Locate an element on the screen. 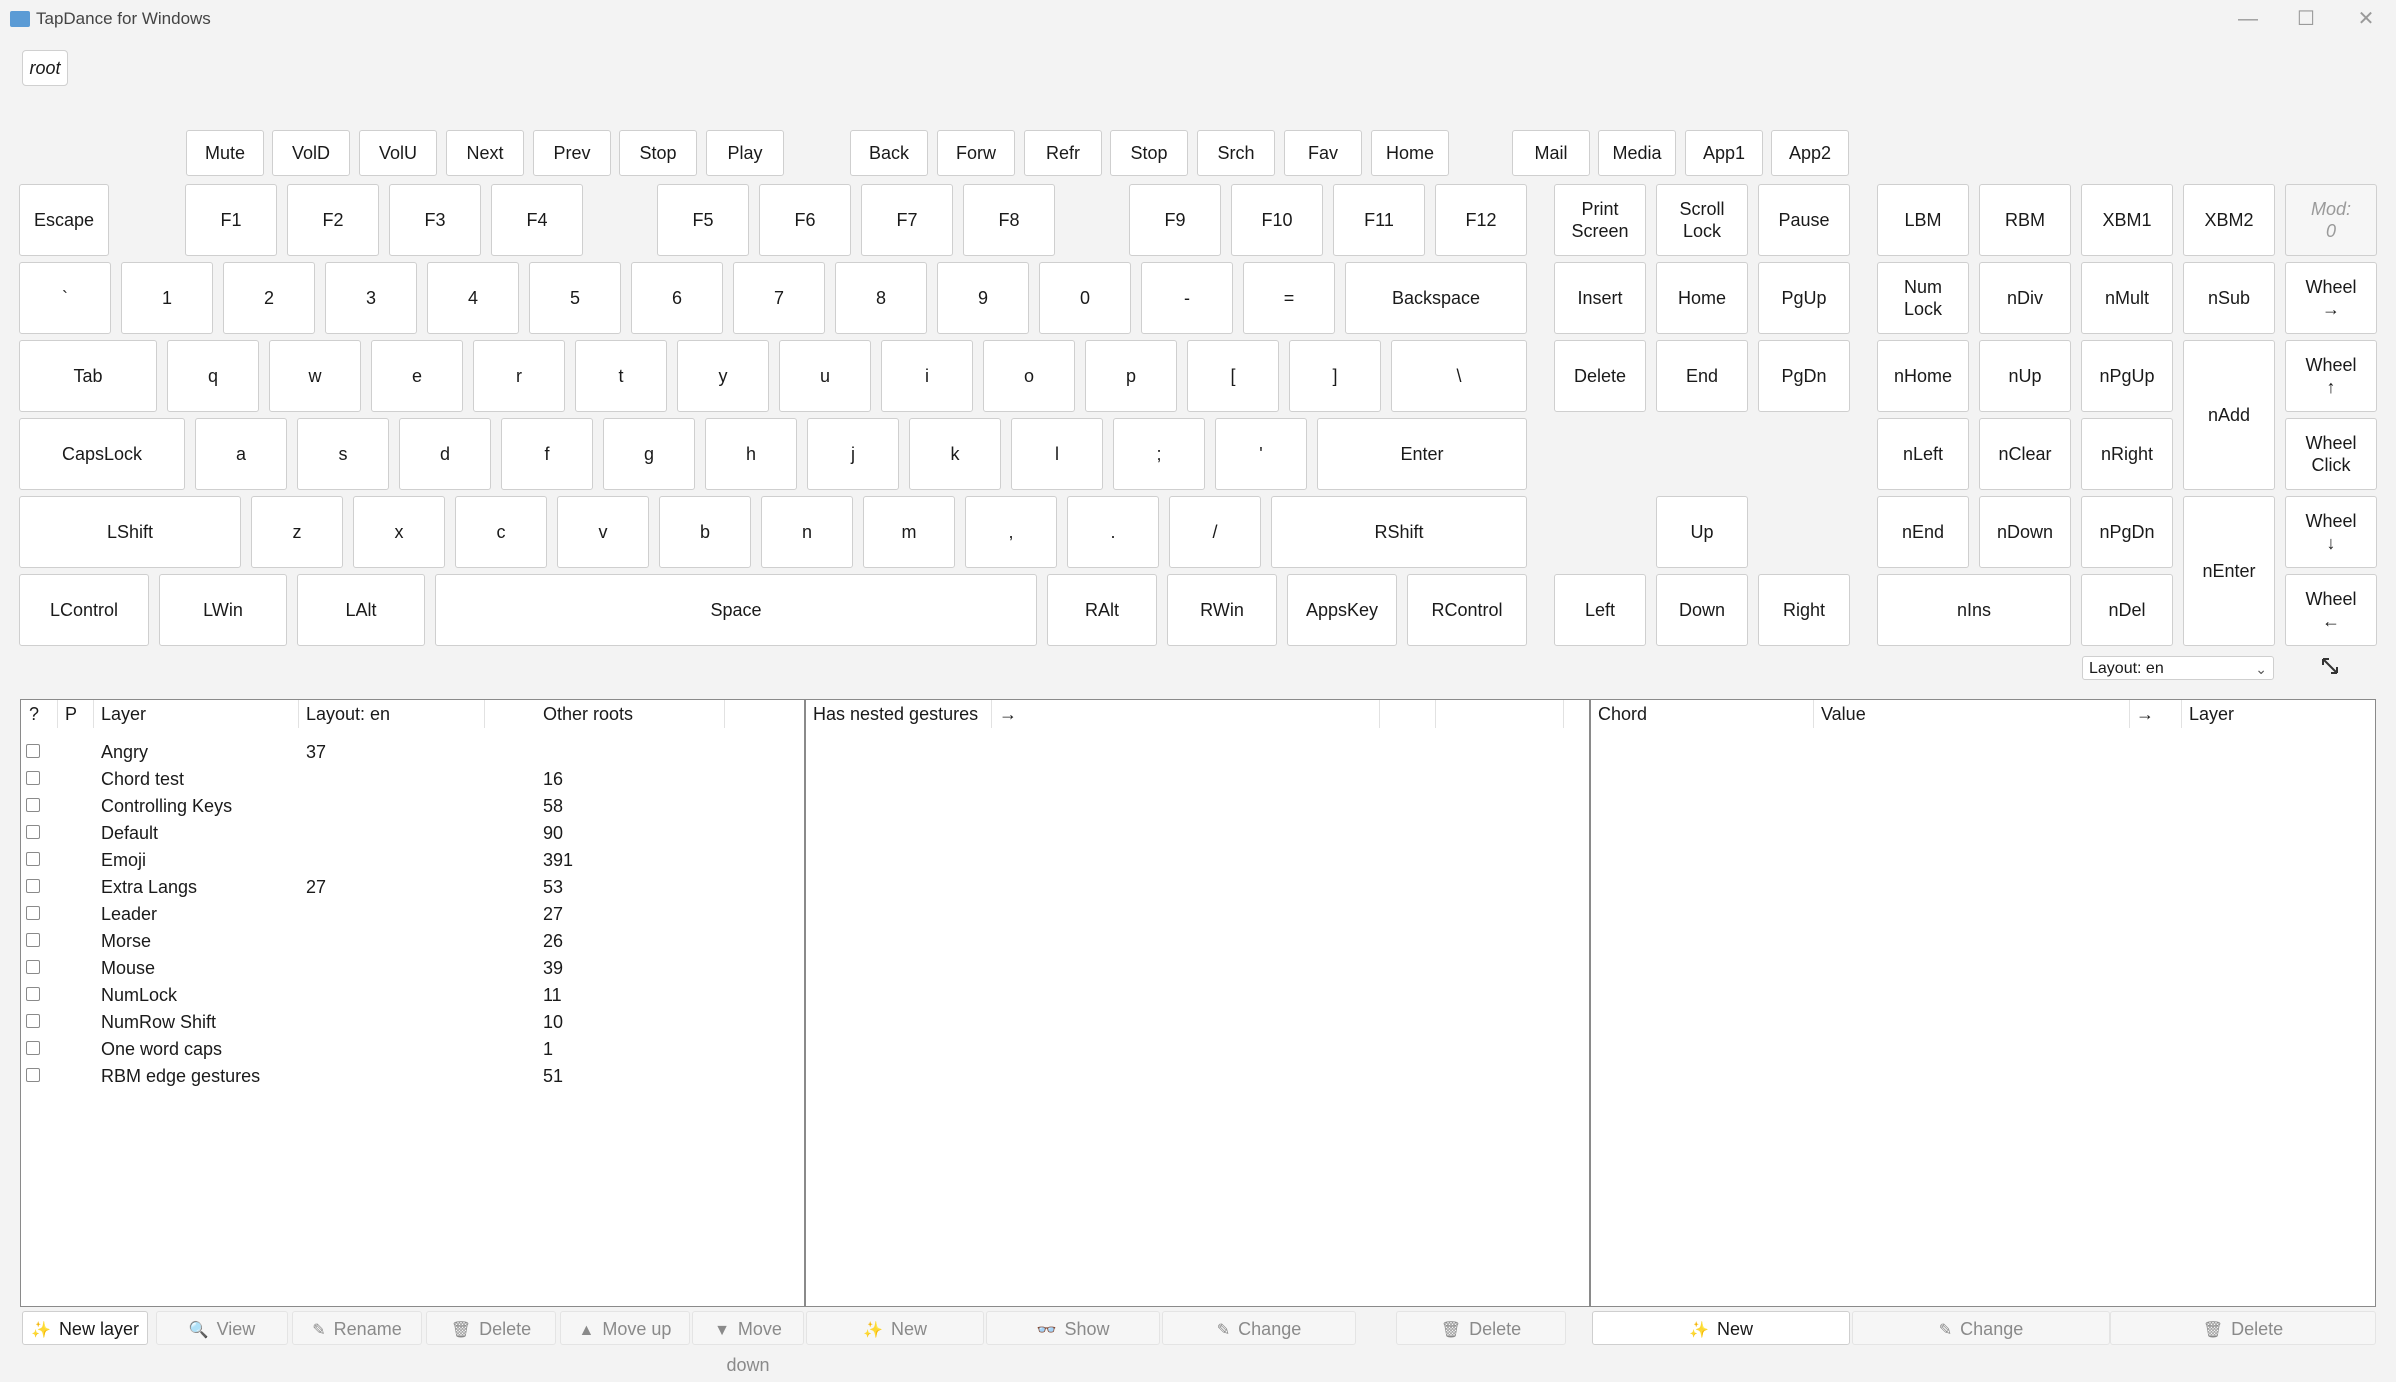  col-header-p: P is located at coordinates (71, 714).